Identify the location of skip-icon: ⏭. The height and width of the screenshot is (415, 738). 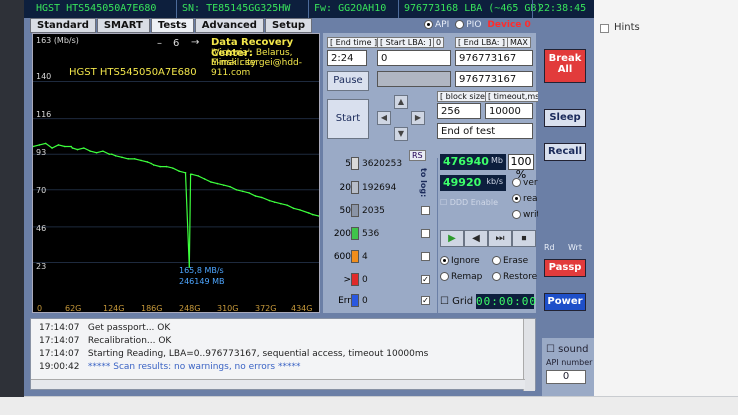
(500, 238).